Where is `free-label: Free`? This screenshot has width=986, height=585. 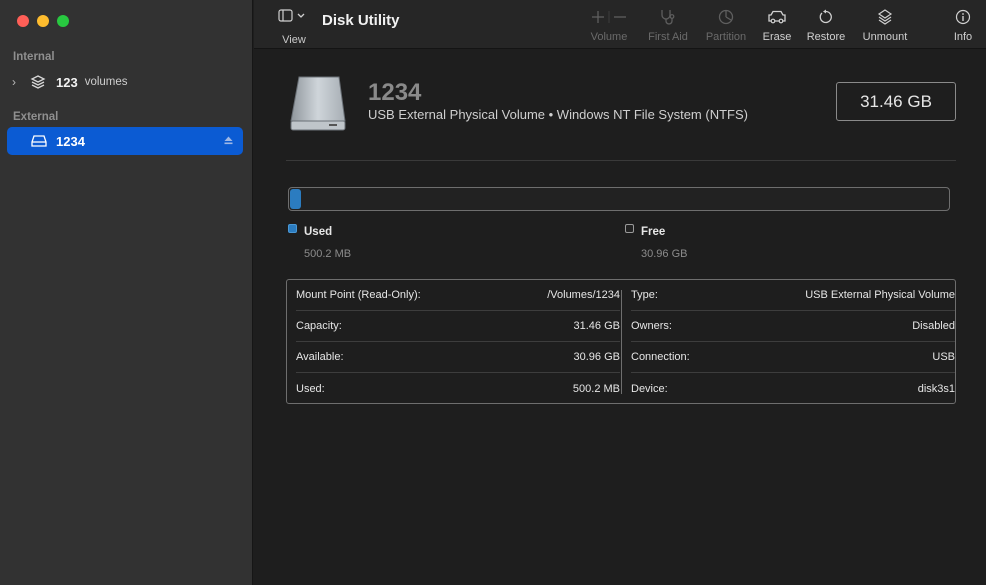
free-label: Free is located at coordinates (653, 232).